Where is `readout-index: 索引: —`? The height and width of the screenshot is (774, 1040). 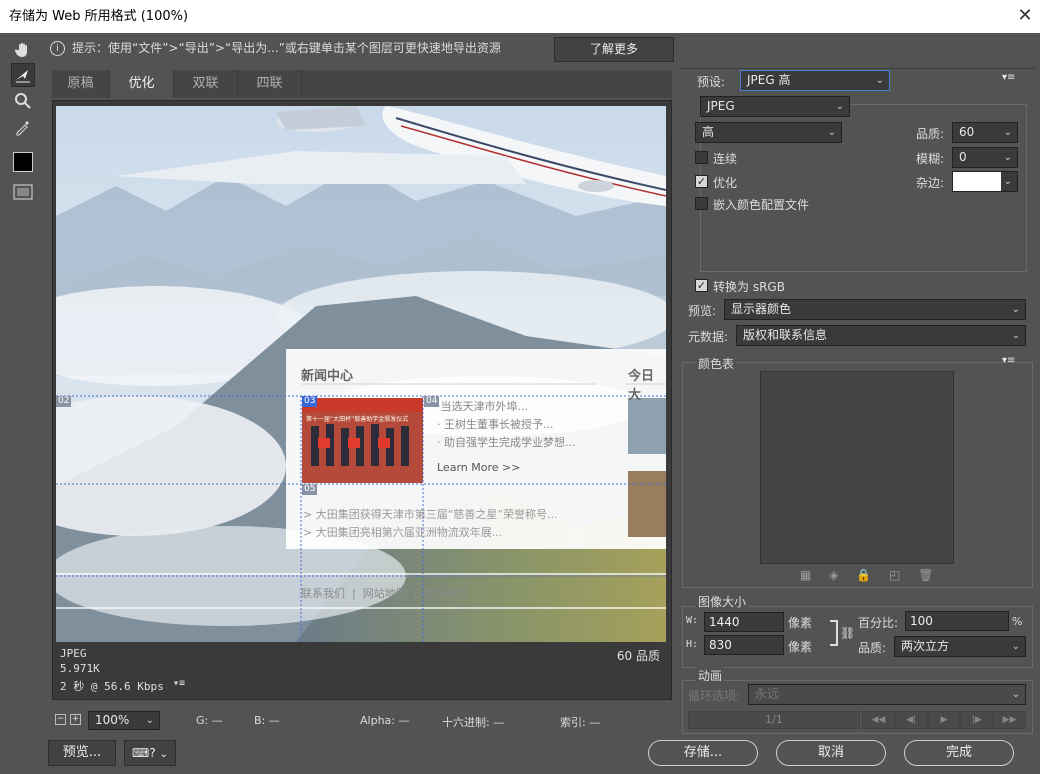 readout-index: 索引: — is located at coordinates (580, 722).